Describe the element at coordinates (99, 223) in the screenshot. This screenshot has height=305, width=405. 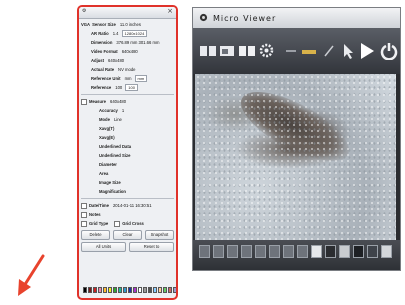
I see `grid-type-label: Grid Type` at that location.